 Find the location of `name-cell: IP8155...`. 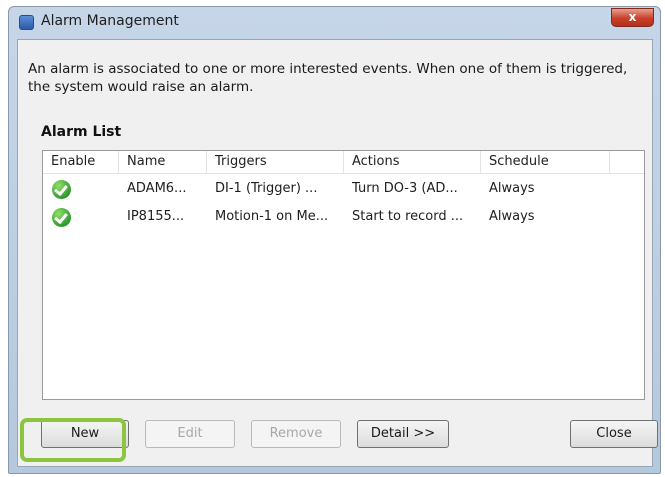

name-cell: IP8155... is located at coordinates (156, 216).